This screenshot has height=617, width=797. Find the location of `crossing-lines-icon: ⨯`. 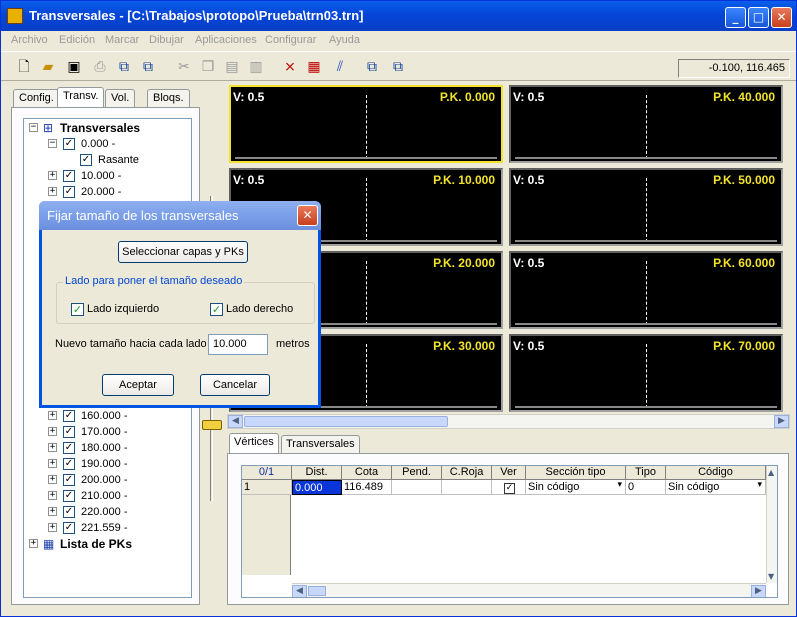

crossing-lines-icon: ⨯ is located at coordinates (290, 67).